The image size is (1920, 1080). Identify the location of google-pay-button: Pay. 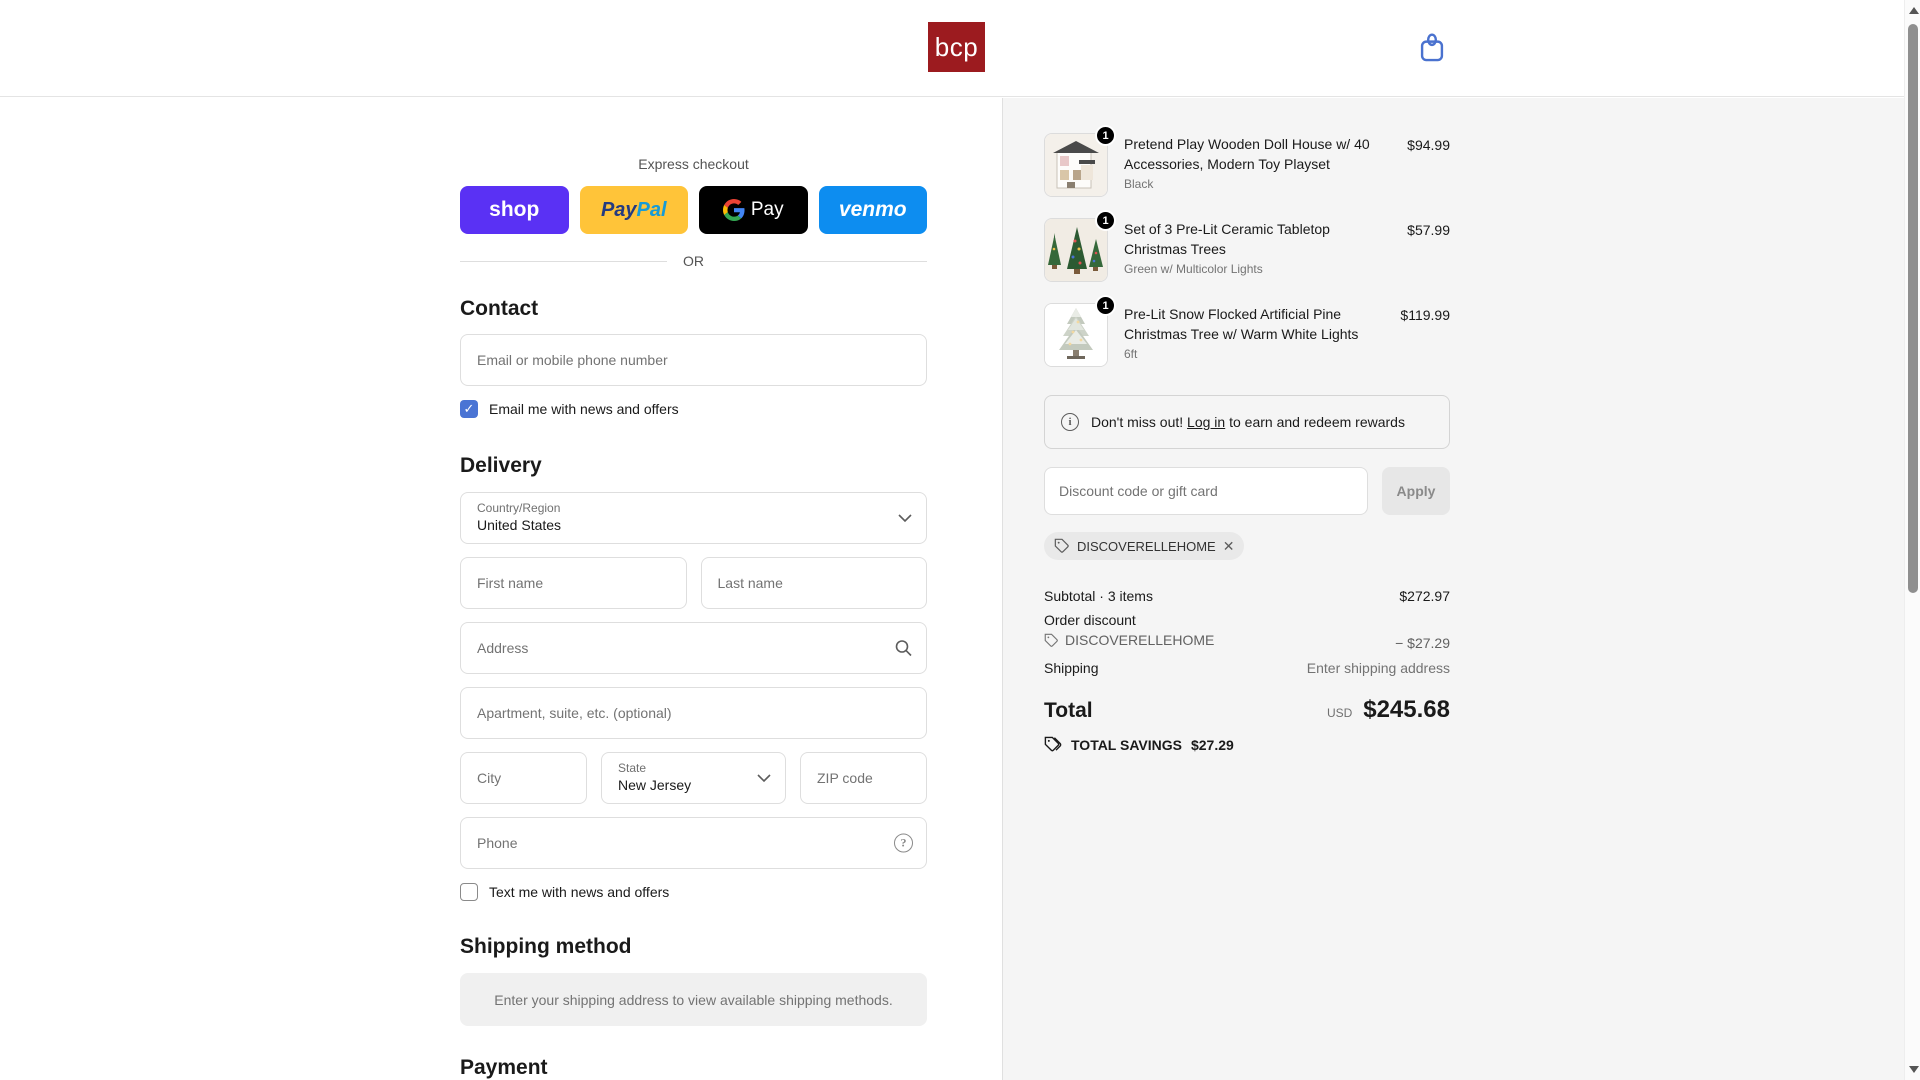
(753, 210).